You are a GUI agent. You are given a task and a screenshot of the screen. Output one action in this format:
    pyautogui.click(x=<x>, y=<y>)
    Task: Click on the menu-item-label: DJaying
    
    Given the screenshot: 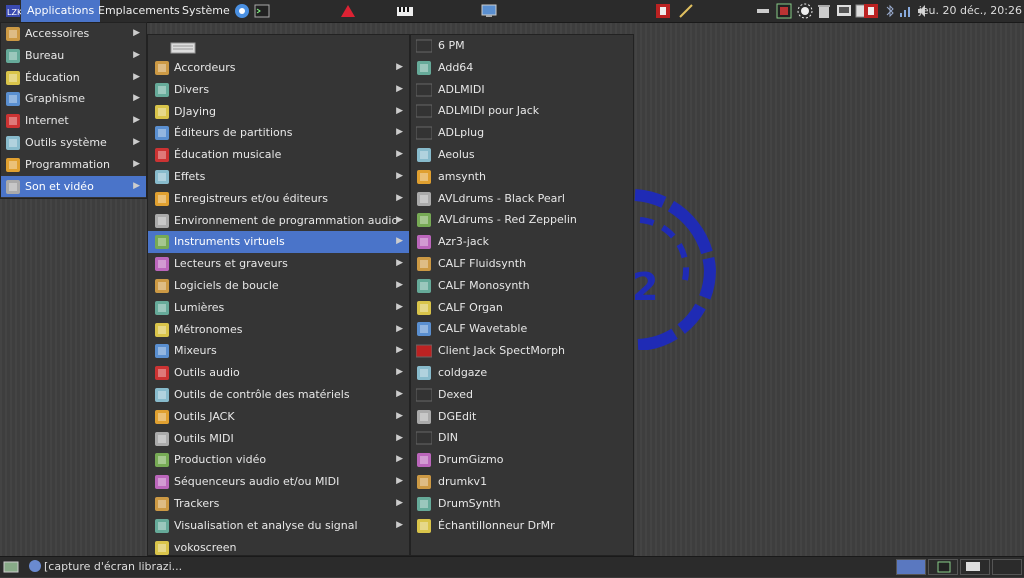 What is the action you would take?
    pyautogui.click(x=195, y=111)
    